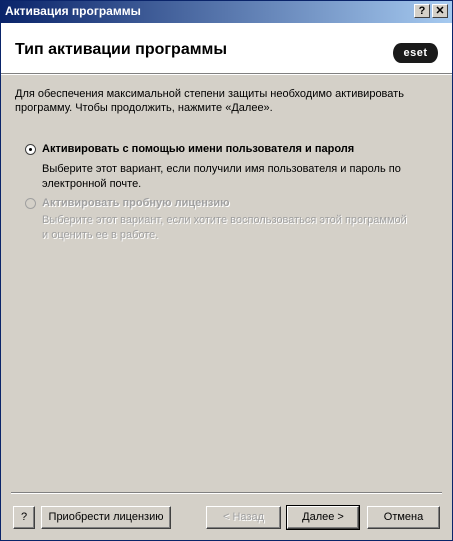 This screenshot has height=541, width=453. I want to click on title-close-button: ✕, so click(440, 11).